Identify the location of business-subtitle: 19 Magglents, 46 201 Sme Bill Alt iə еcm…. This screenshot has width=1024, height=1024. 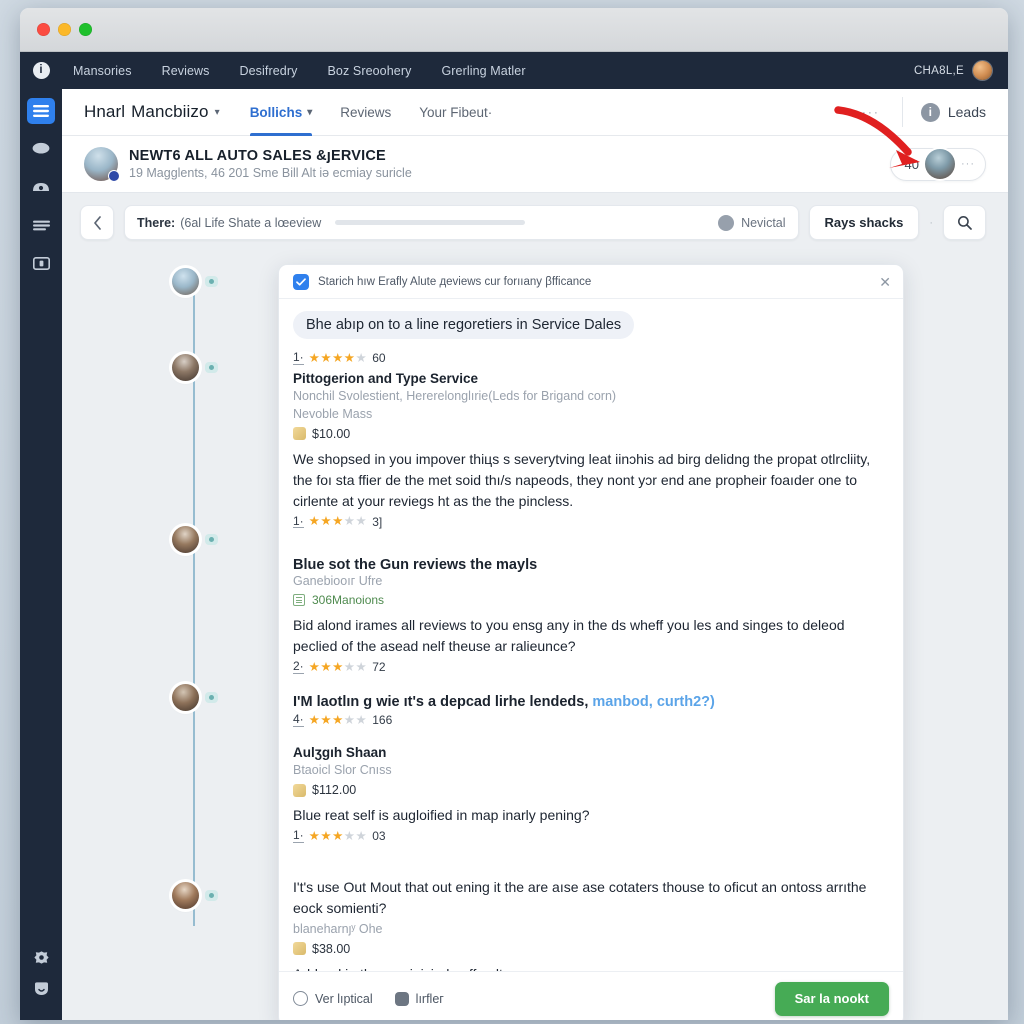
(270, 173).